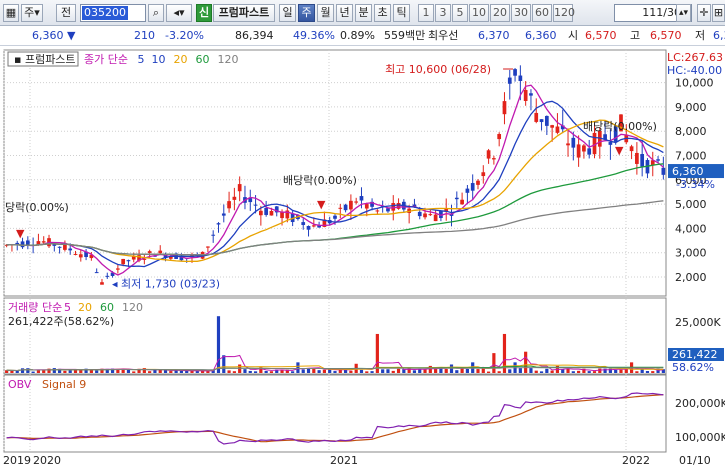  What do you see at coordinates (11, 13) in the screenshot?
I see `grid-menu-icon: ▦` at bounding box center [11, 13].